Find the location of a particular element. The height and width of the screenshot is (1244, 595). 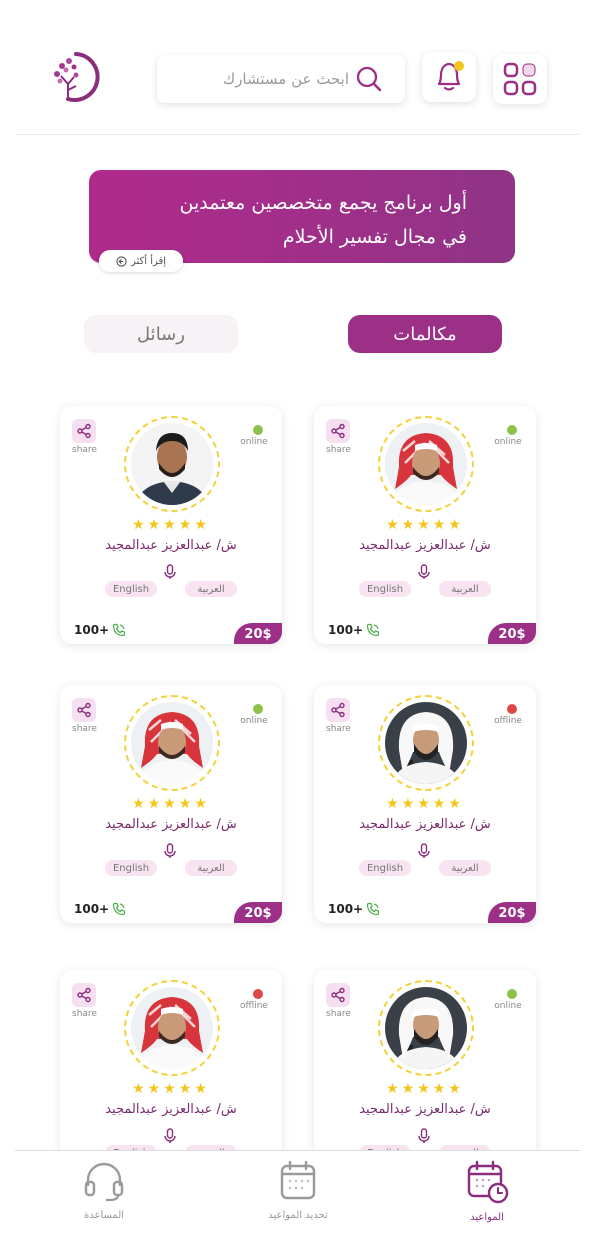

tab-messages: رسائل is located at coordinates (161, 334).